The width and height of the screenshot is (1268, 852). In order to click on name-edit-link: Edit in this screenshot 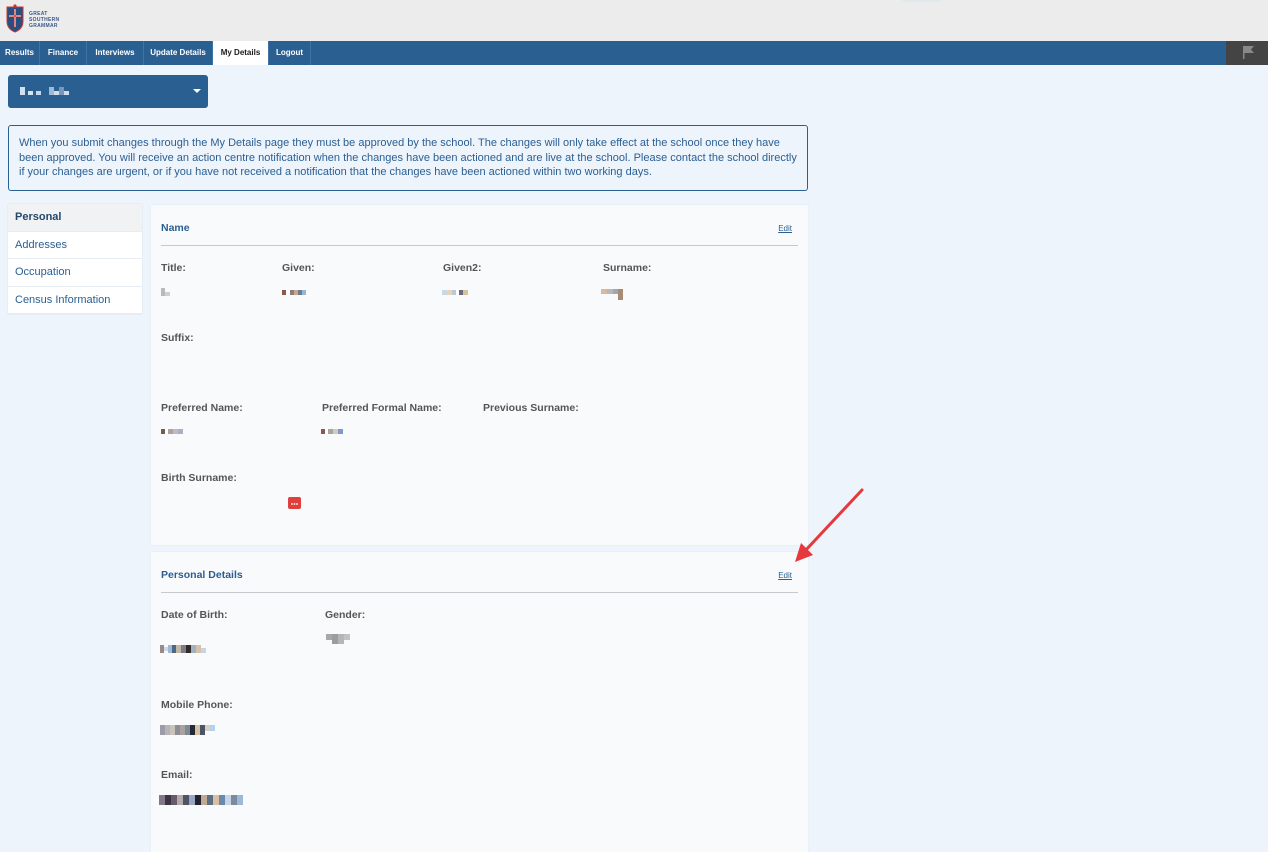, I will do `click(785, 228)`.